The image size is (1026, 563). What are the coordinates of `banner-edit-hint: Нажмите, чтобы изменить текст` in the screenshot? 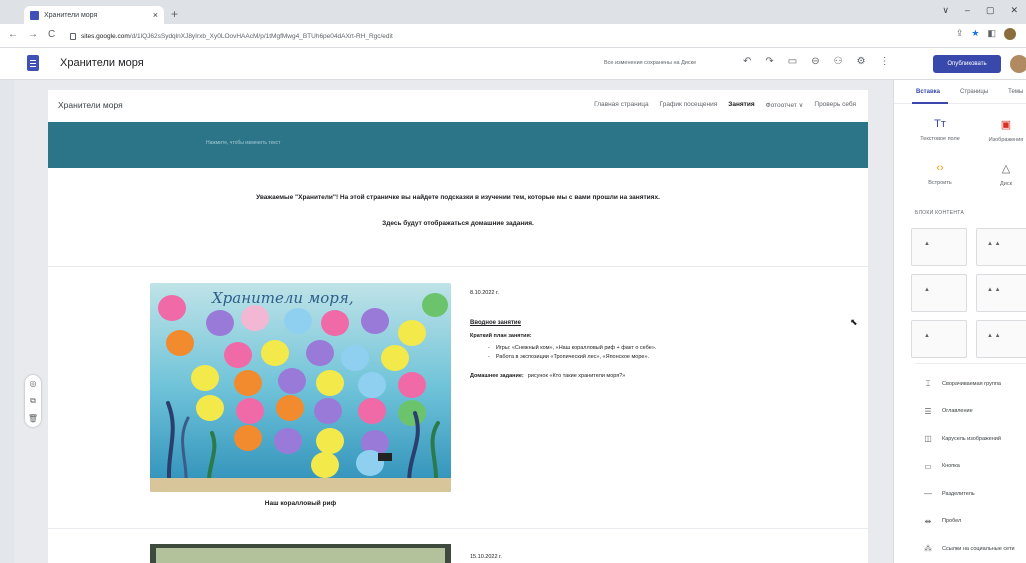 It's located at (243, 143).